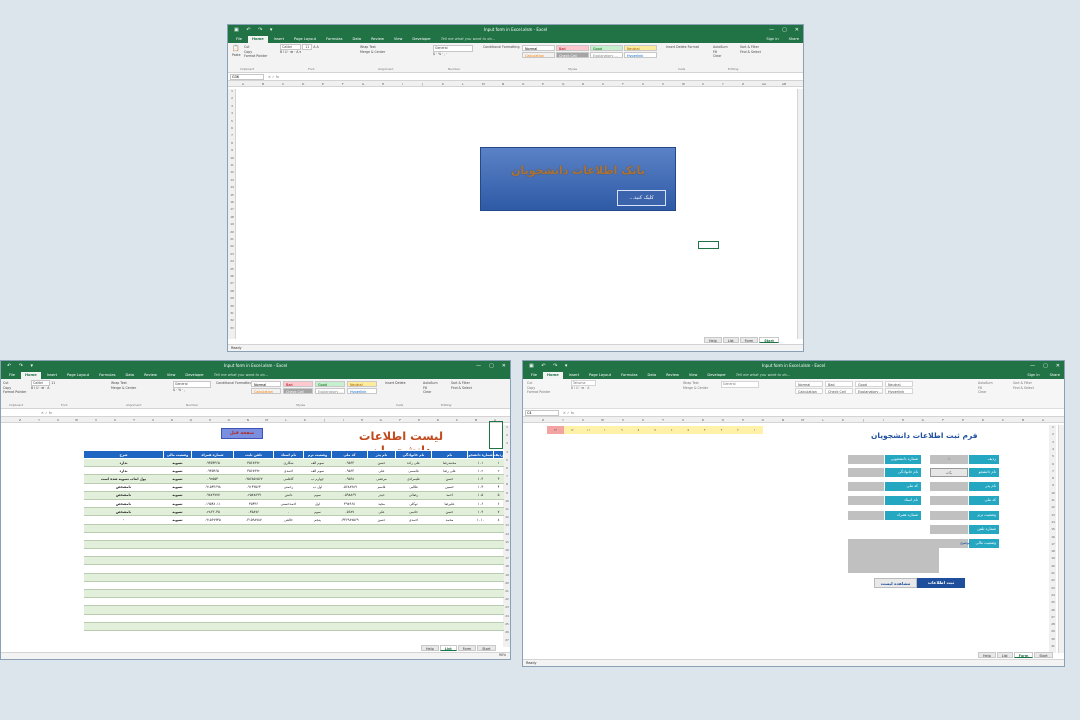  Describe the element at coordinates (1053, 507) in the screenshot. I see `row-header: 12` at that location.